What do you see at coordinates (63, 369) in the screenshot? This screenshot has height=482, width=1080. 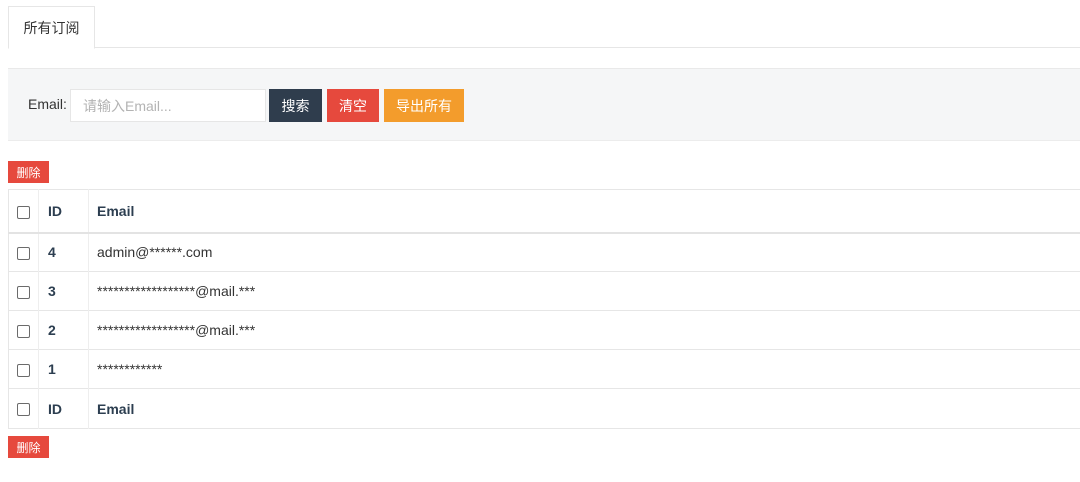 I see `row-id: 1` at bounding box center [63, 369].